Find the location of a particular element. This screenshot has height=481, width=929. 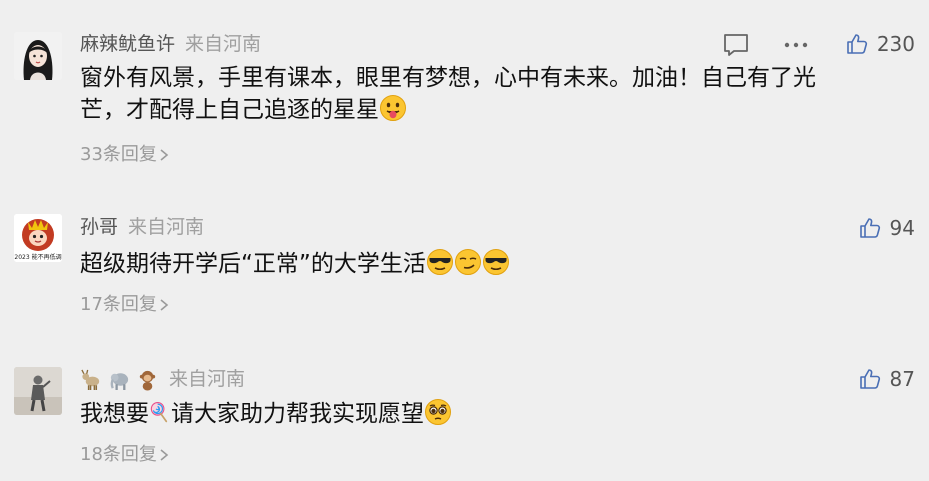

like-button: 94 is located at coordinates (886, 228).